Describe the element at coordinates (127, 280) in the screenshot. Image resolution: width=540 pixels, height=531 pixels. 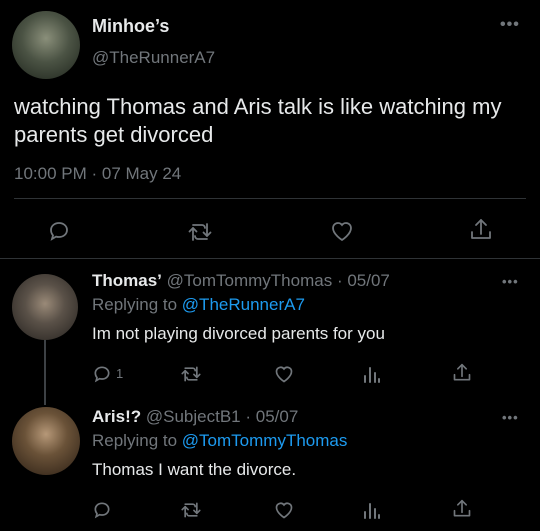
I see `display-name: Thomas’` at that location.